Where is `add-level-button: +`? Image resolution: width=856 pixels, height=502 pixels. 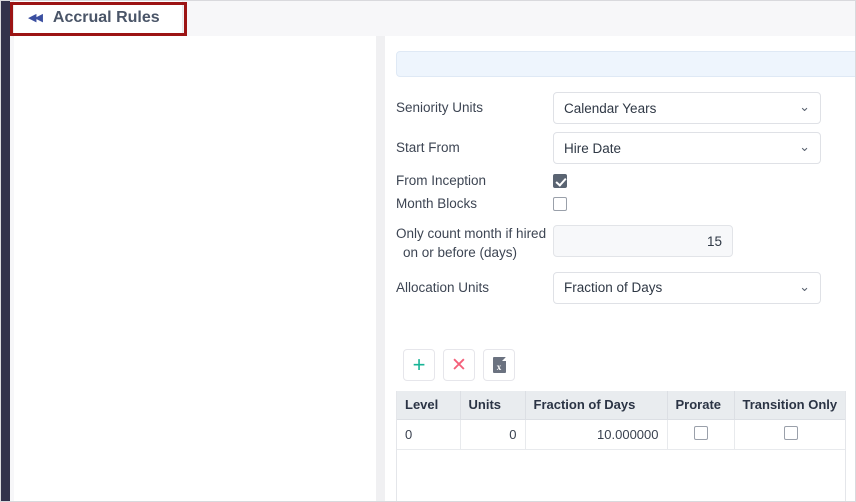
add-level-button: + is located at coordinates (419, 365).